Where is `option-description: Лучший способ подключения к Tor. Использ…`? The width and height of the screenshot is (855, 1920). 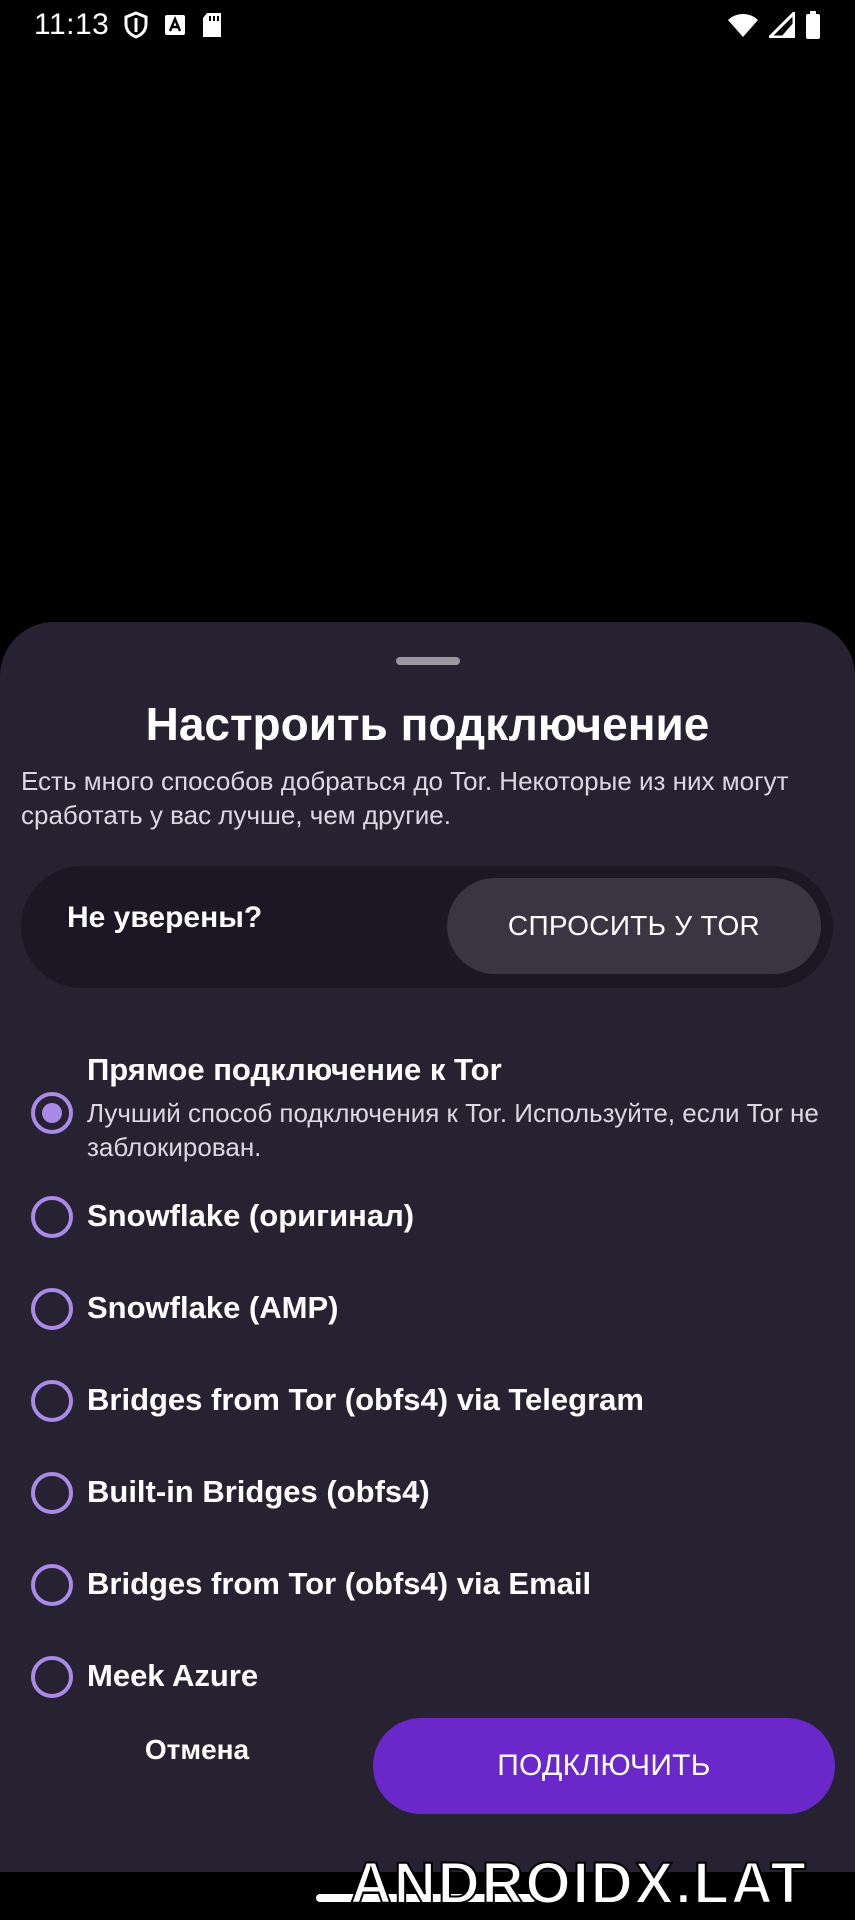 option-description: Лучший способ подключения к Tor. Использ… is located at coordinates (453, 1130).